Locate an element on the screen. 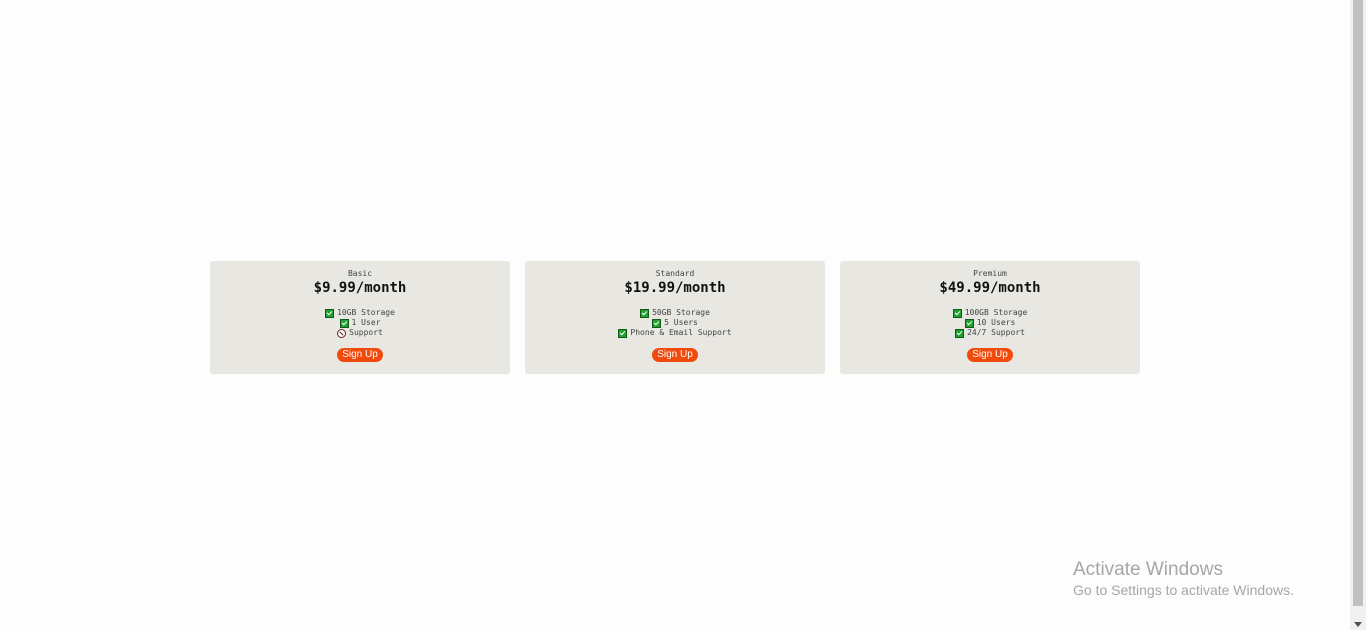  plan-price: $49.99/month is located at coordinates (990, 288).